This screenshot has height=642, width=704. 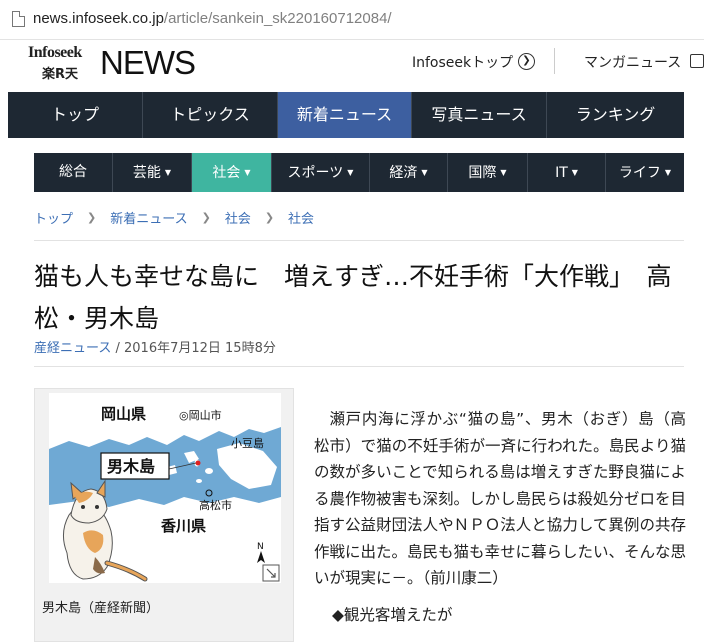 What do you see at coordinates (247, 443) in the screenshot?
I see `map-label-shodoshima: 小豆島` at bounding box center [247, 443].